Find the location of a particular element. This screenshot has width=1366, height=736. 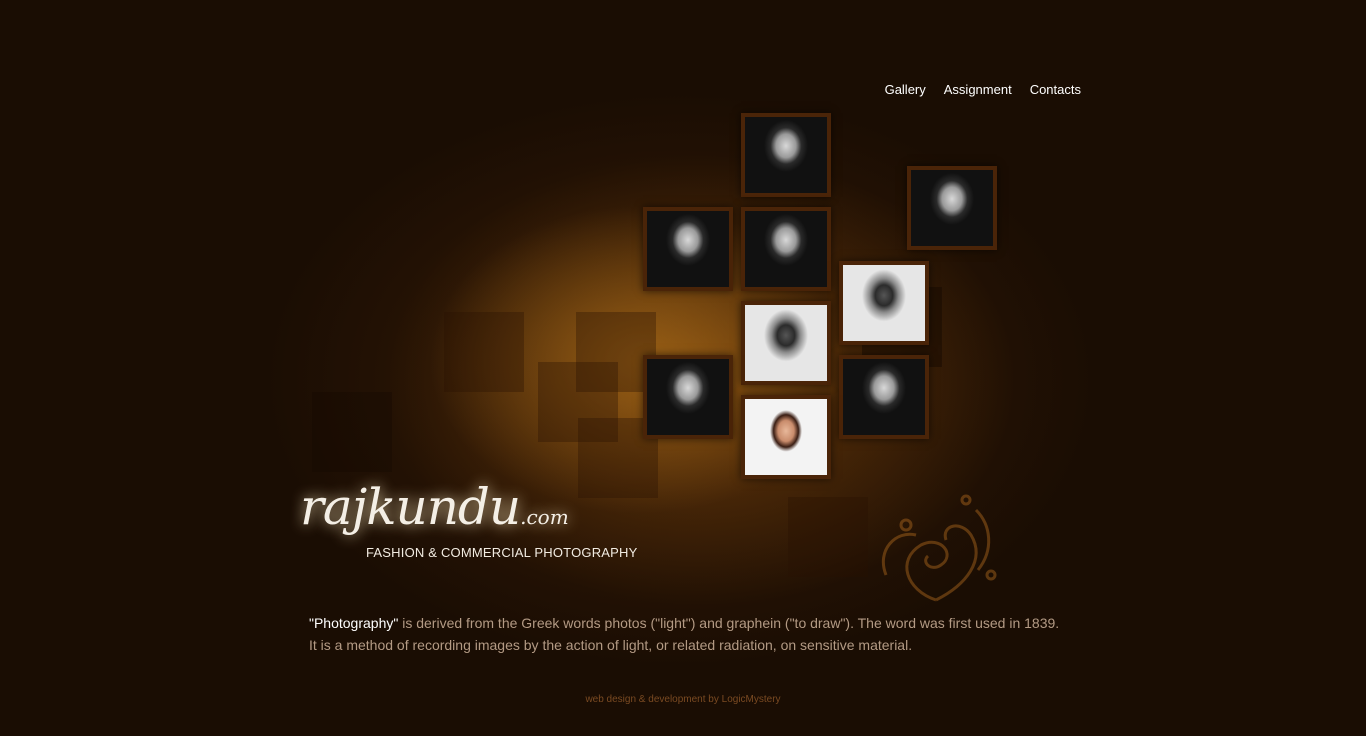

footer-credit: web design & development by LogicMystery is located at coordinates (683, 699).